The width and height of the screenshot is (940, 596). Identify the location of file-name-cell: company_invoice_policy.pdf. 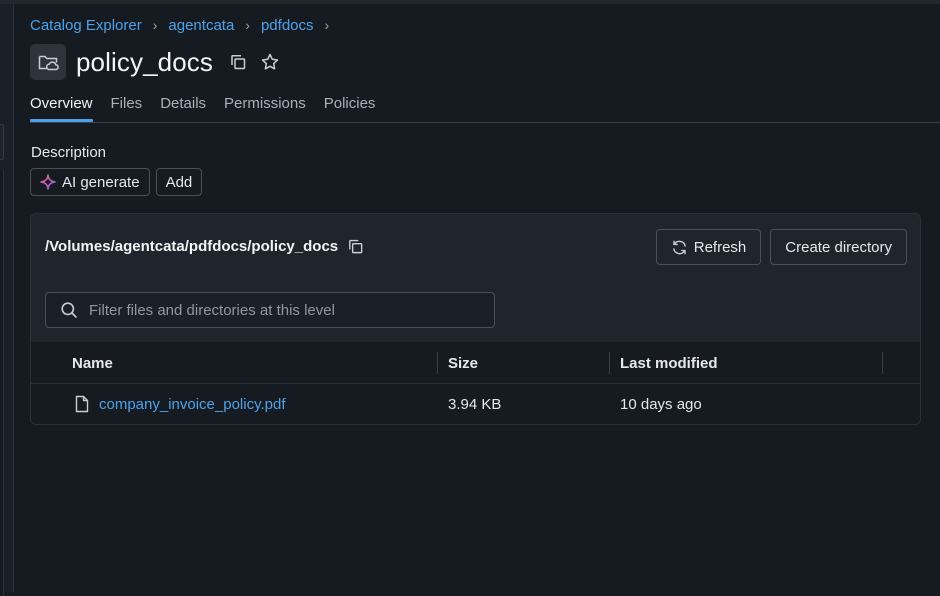
(180, 404).